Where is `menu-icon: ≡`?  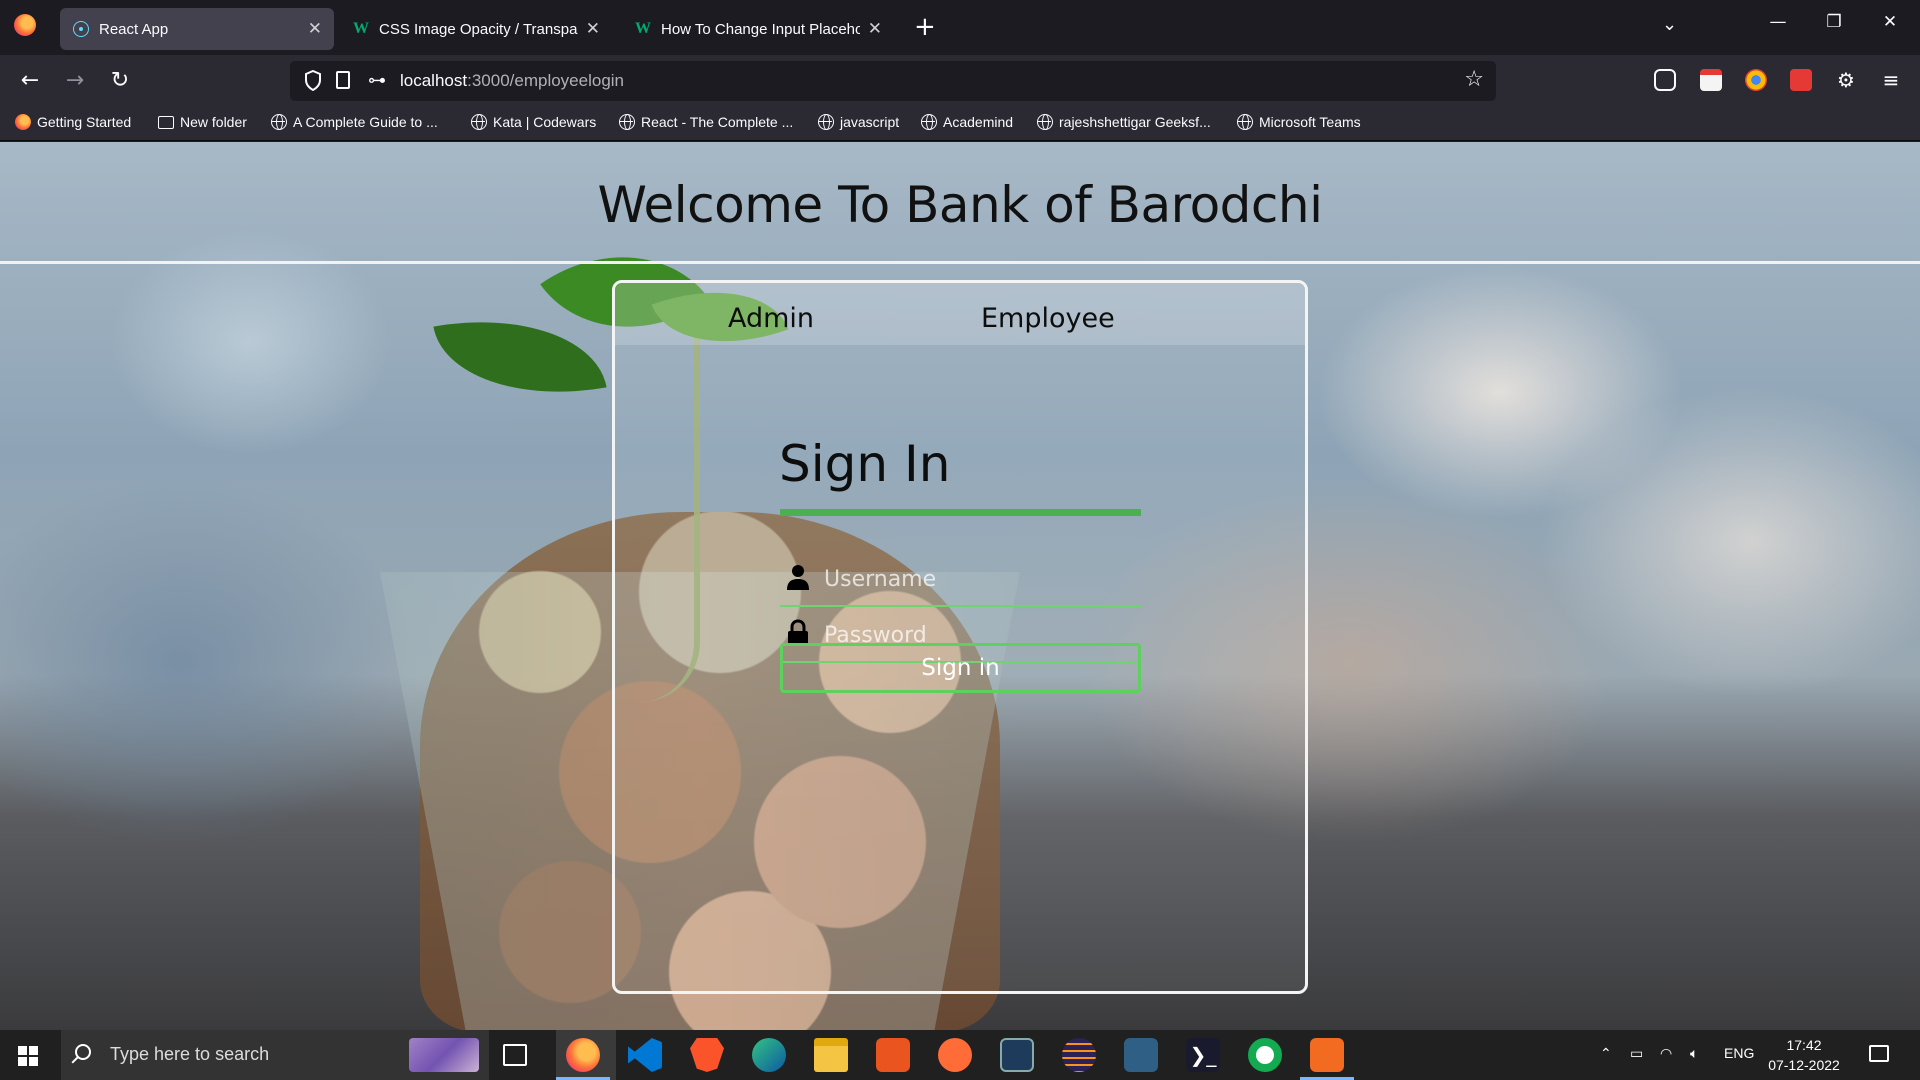 menu-icon: ≡ is located at coordinates (1891, 80).